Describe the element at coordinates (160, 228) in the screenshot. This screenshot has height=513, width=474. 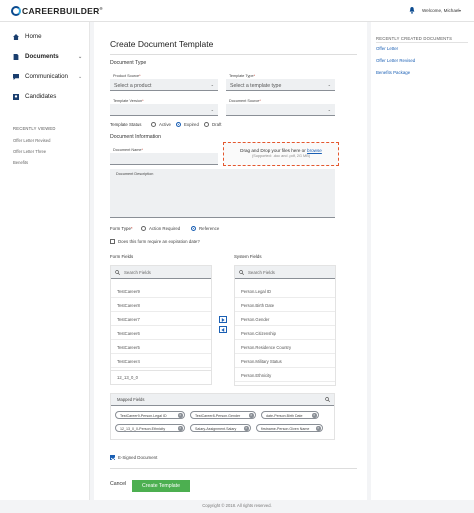
I see `form-type-radio-action-required: Action Required` at that location.